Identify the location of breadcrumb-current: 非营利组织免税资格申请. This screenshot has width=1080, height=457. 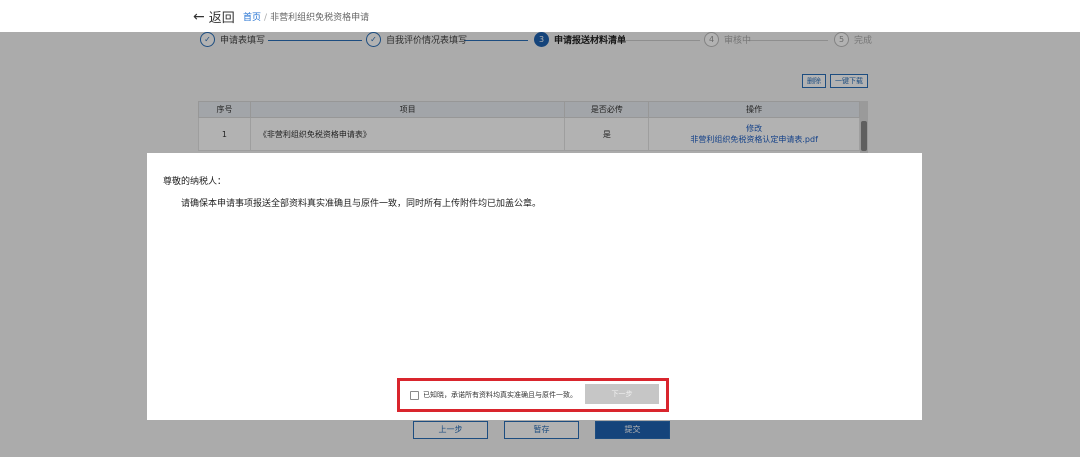
(320, 18).